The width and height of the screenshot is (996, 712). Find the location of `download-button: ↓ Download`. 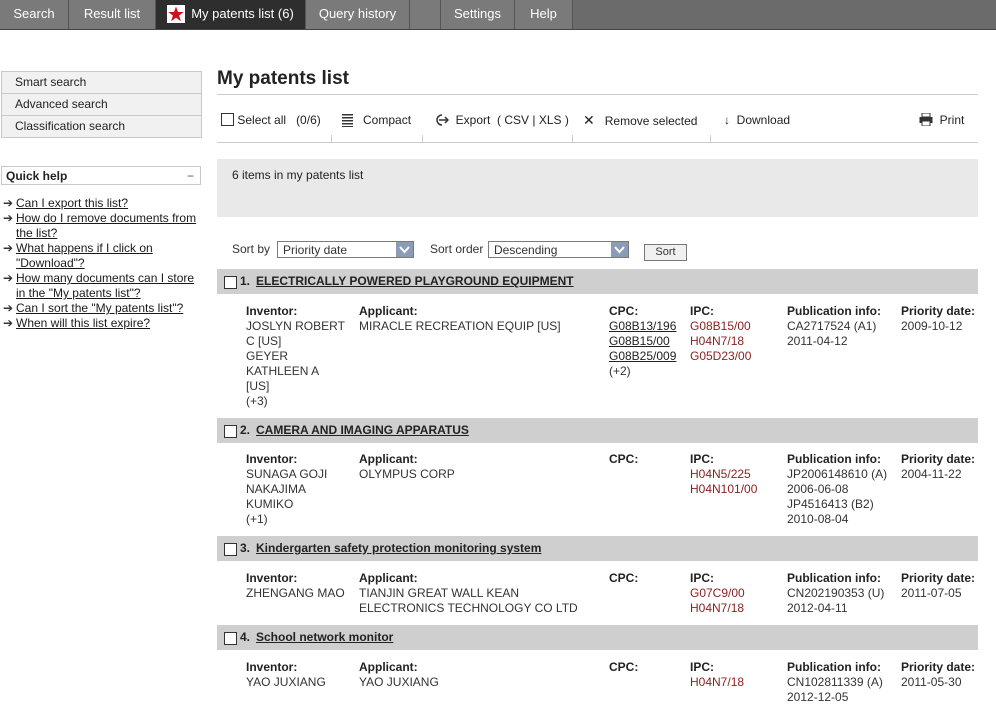

download-button: ↓ Download is located at coordinates (757, 120).